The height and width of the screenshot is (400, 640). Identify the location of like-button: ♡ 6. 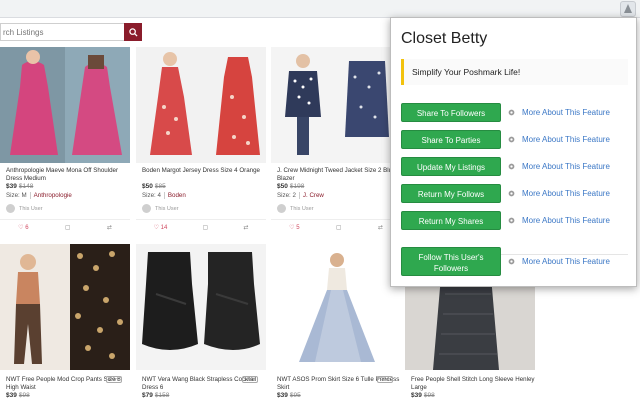
(23, 227).